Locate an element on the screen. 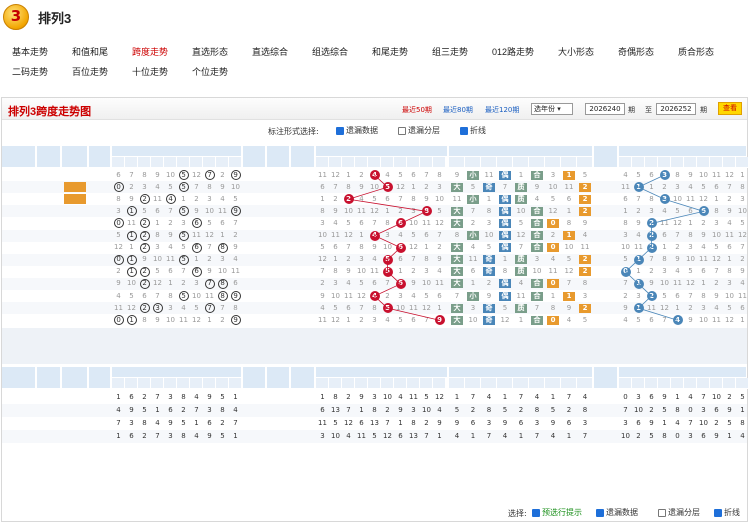  nav-item-7: 组三走势 is located at coordinates (450, 51).